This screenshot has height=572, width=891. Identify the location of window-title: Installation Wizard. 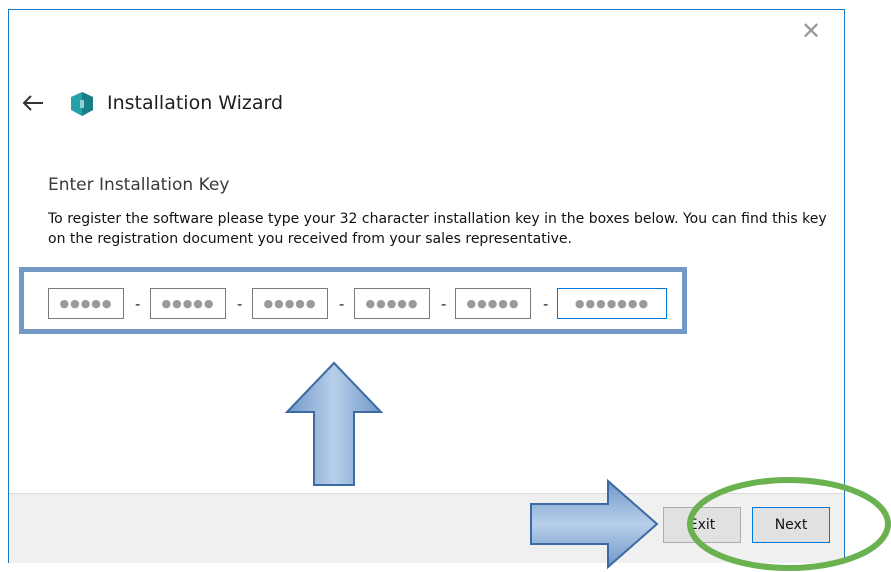
(195, 103).